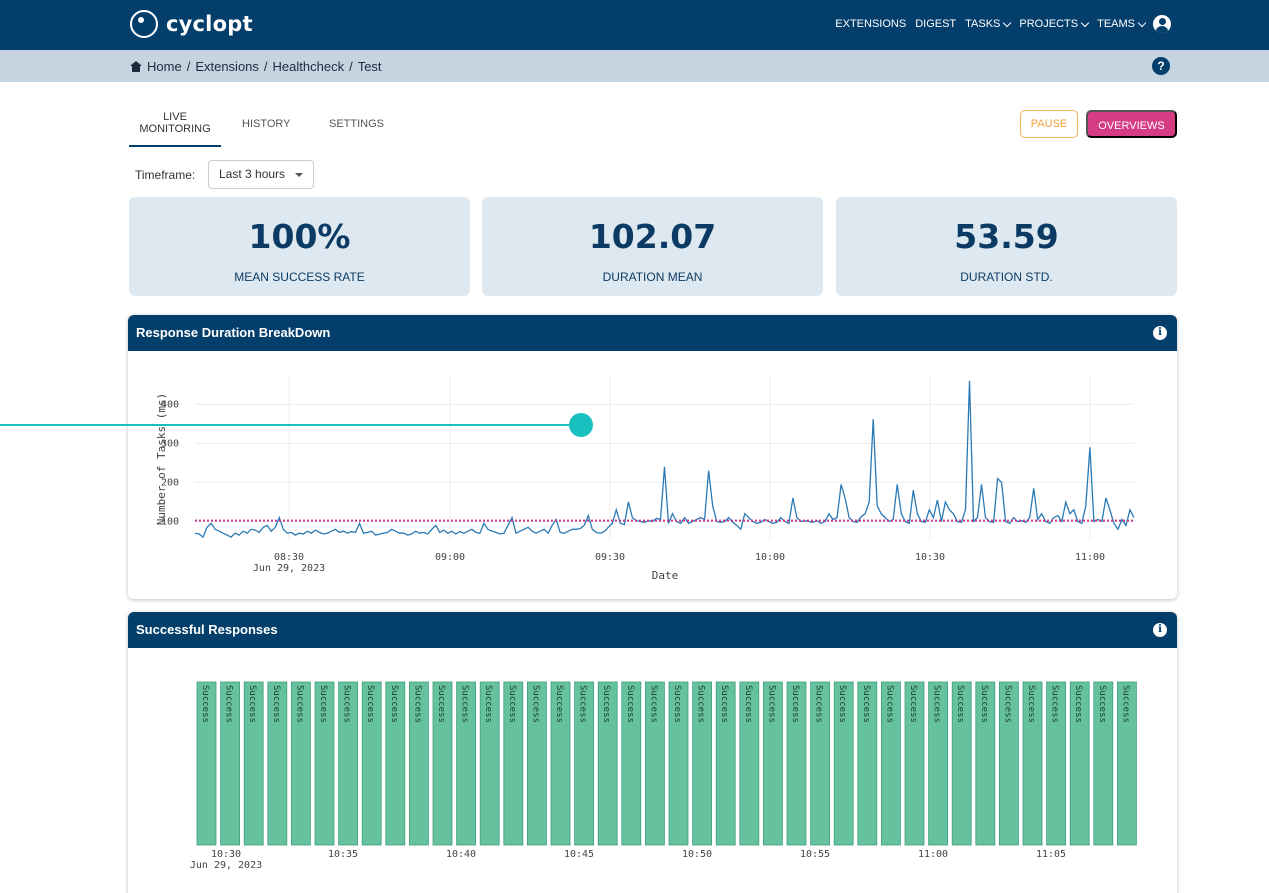 This screenshot has height=893, width=1269. I want to click on panel-header: Successful Responses i, so click(652, 630).